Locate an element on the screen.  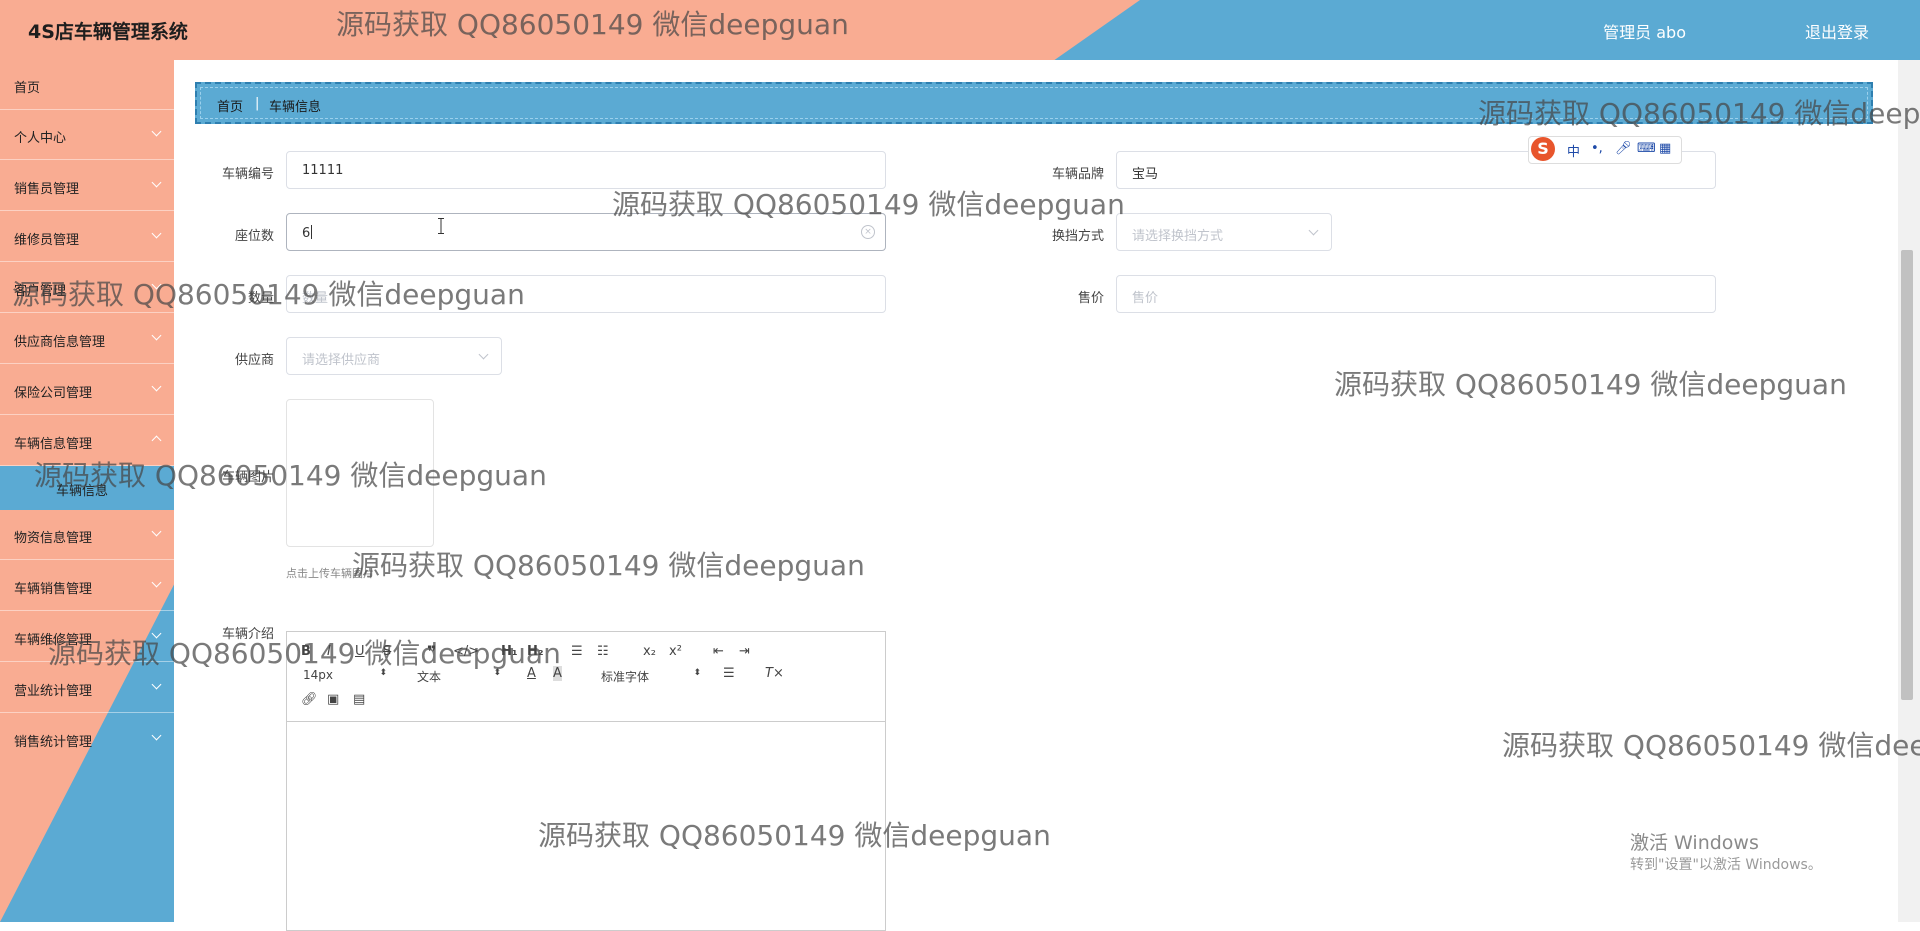
current-user: 管理员 abo is located at coordinates (1644, 32).